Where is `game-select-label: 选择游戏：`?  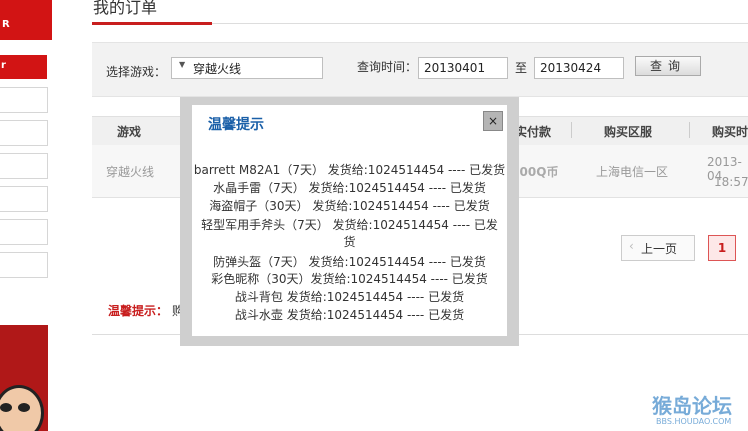 game-select-label: 选择游戏： is located at coordinates (136, 72).